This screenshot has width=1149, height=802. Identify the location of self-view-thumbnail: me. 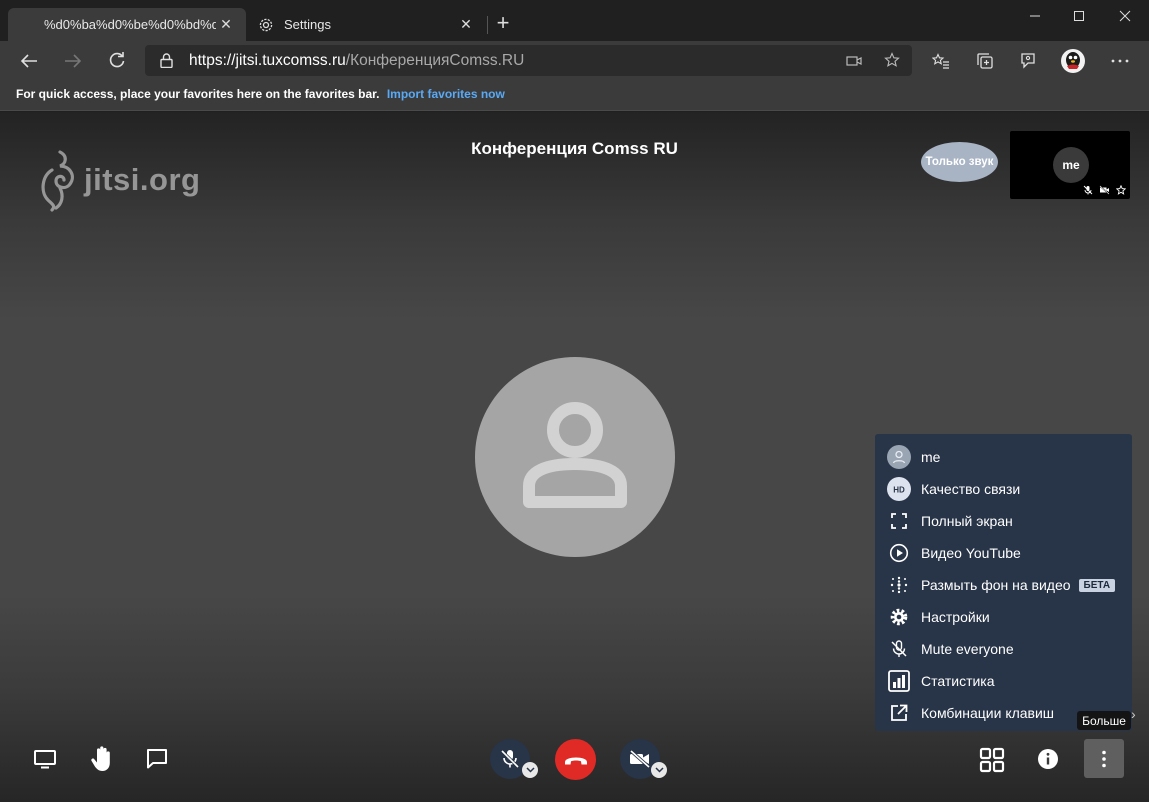
(1070, 165).